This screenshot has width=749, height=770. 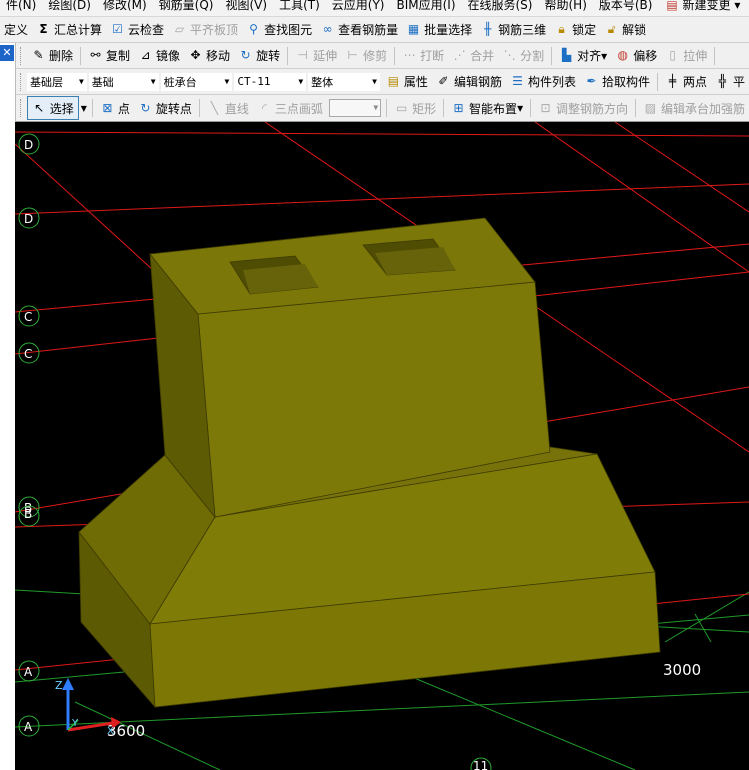 What do you see at coordinates (159, 56) in the screenshot?
I see `mirror-button: ⊿ 镜像` at bounding box center [159, 56].